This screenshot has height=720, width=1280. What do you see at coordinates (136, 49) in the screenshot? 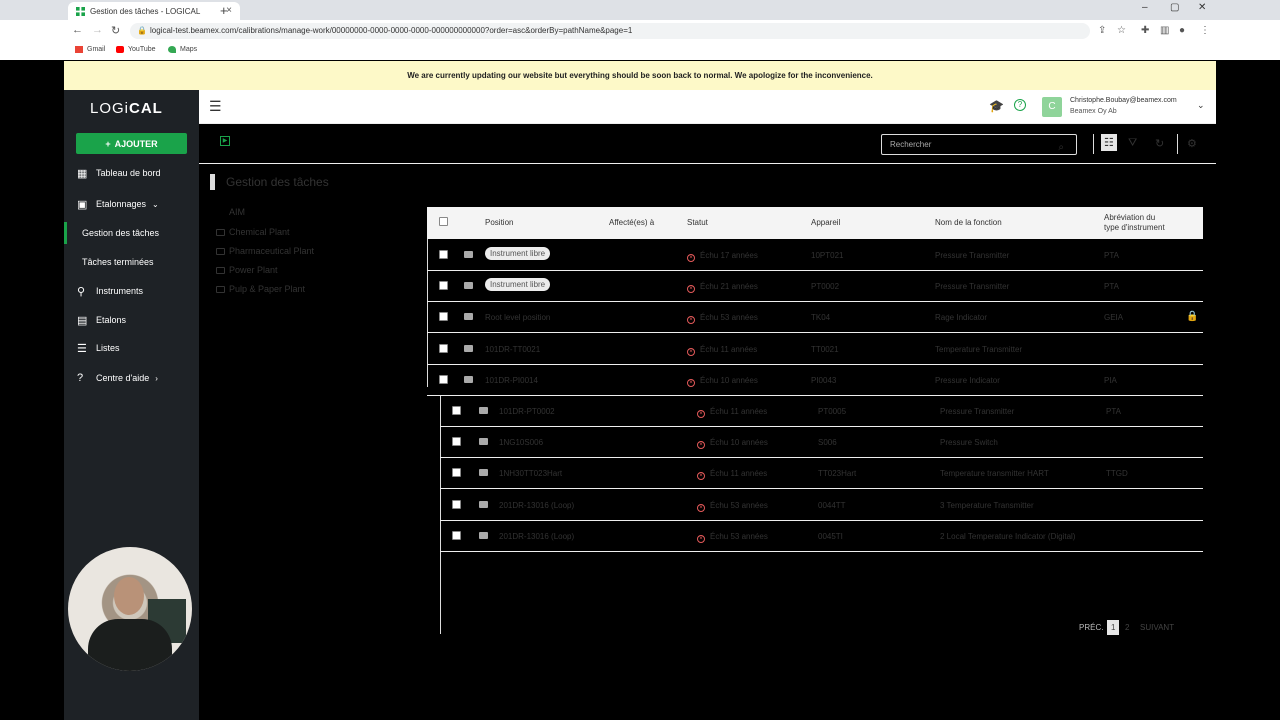
I see `bookmark-youtube: YouTube` at bounding box center [136, 49].